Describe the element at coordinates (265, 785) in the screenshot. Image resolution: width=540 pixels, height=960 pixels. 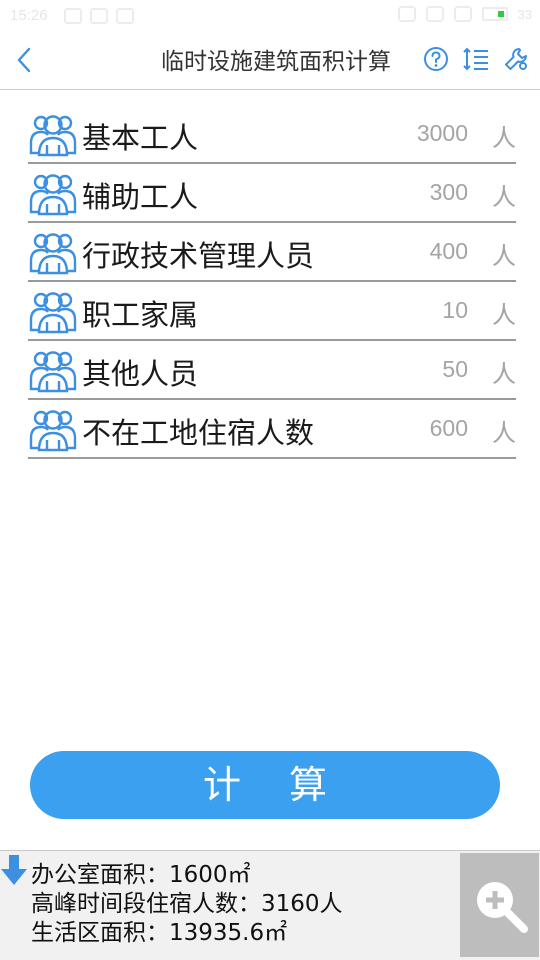
I see `calculate-button: 计 算` at that location.